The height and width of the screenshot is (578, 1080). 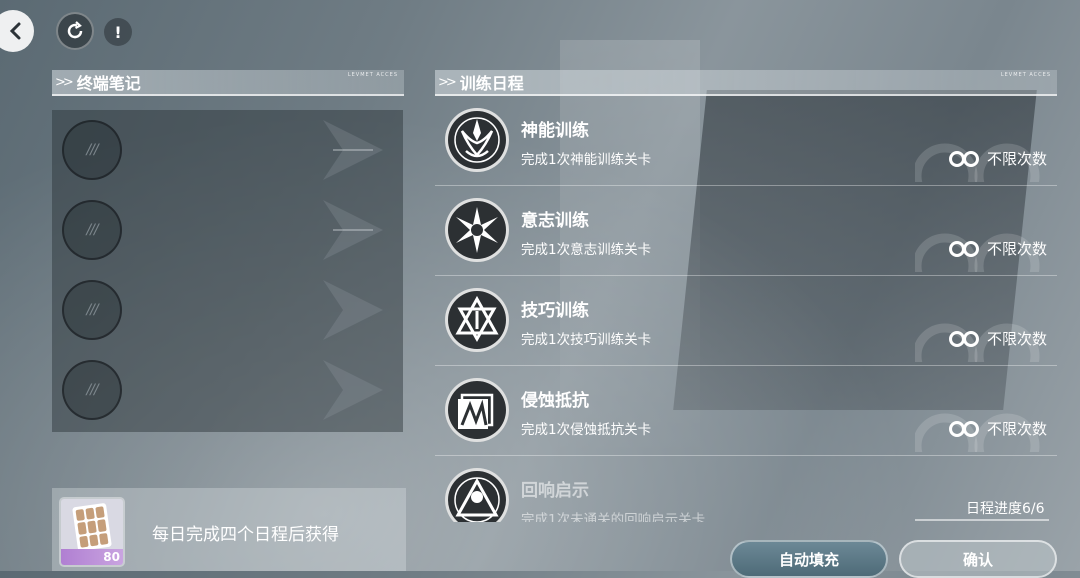 I want to click on schedule-item-name: 神能训练, so click(x=555, y=131).